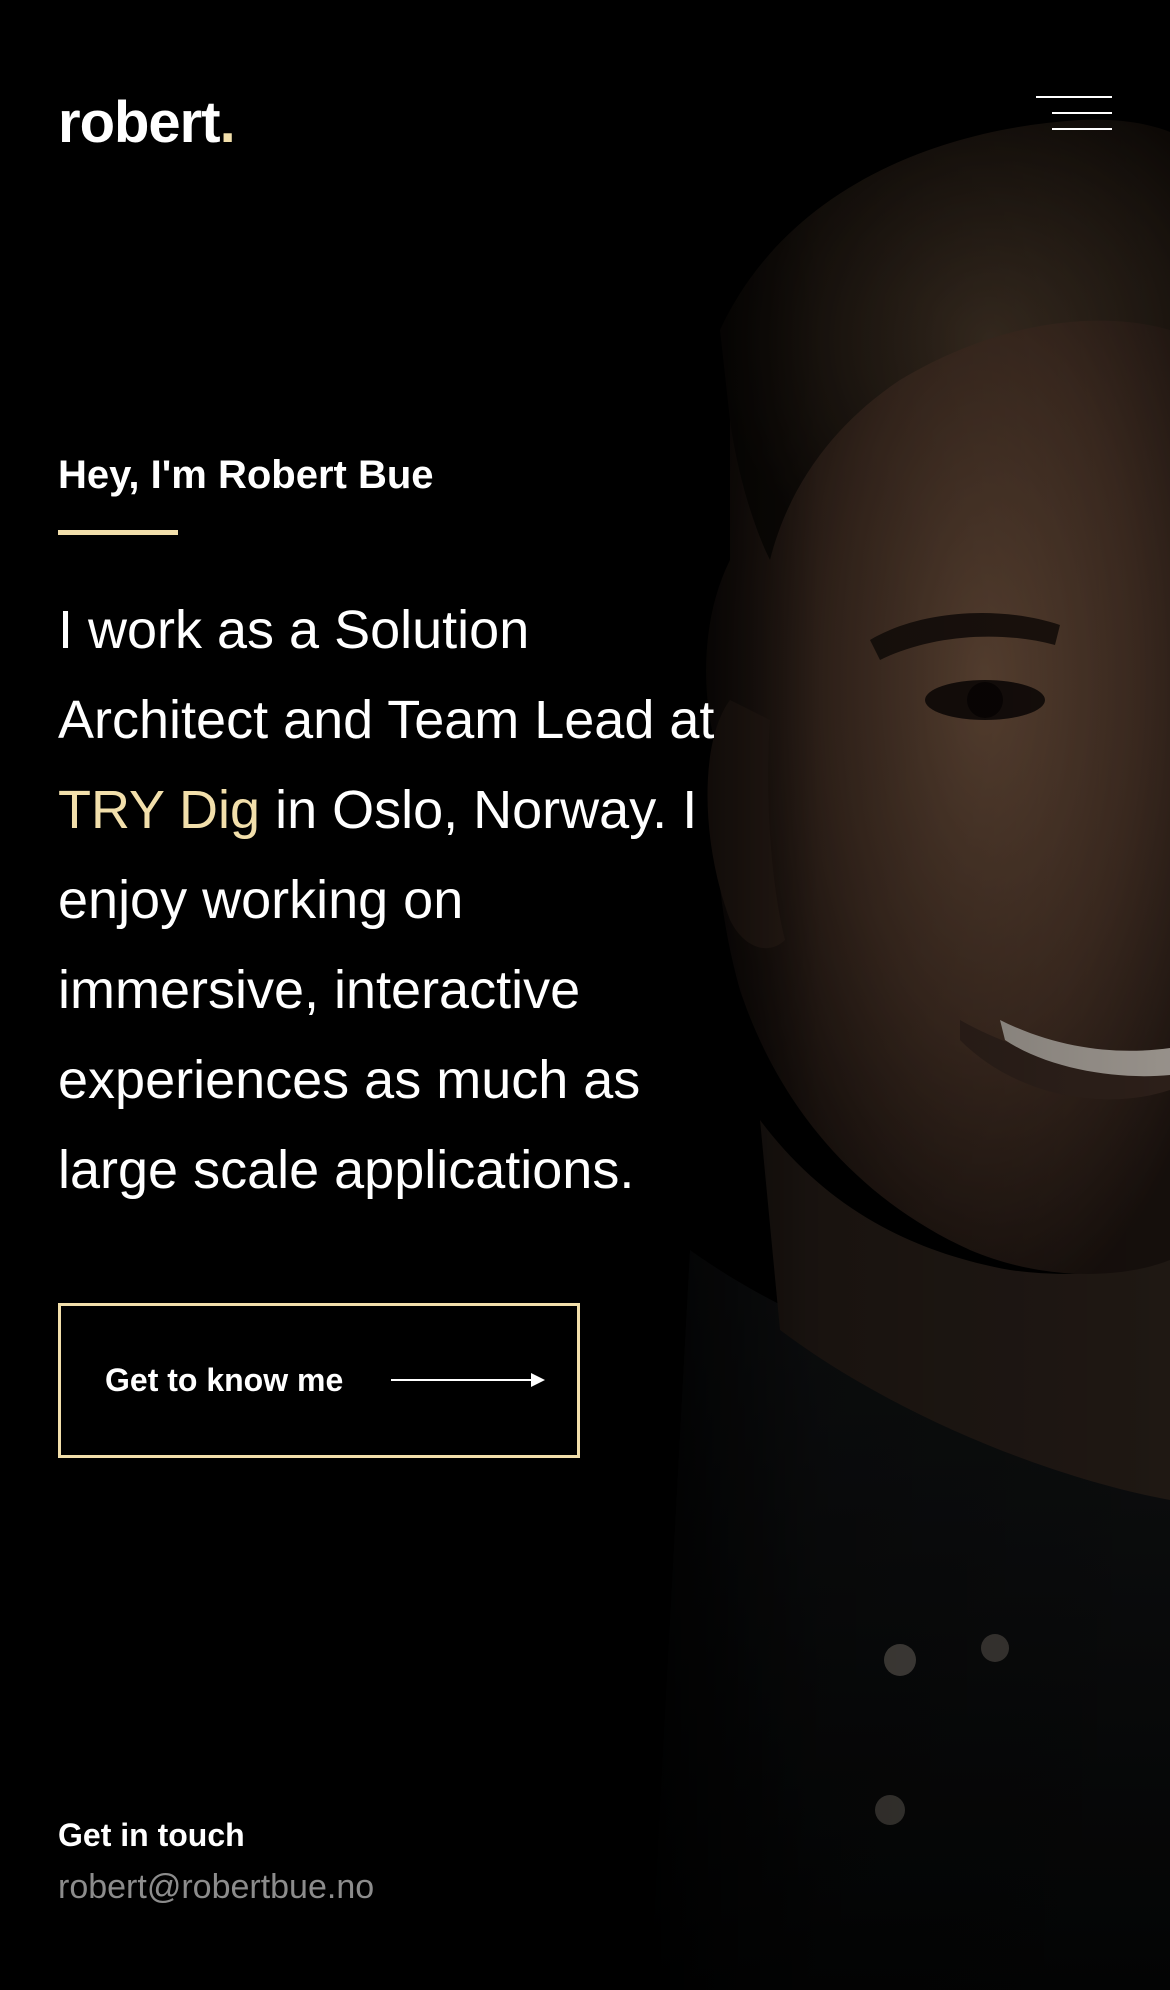 This screenshot has height=1990, width=1170. I want to click on cta-label: Get to know me, so click(224, 1380).